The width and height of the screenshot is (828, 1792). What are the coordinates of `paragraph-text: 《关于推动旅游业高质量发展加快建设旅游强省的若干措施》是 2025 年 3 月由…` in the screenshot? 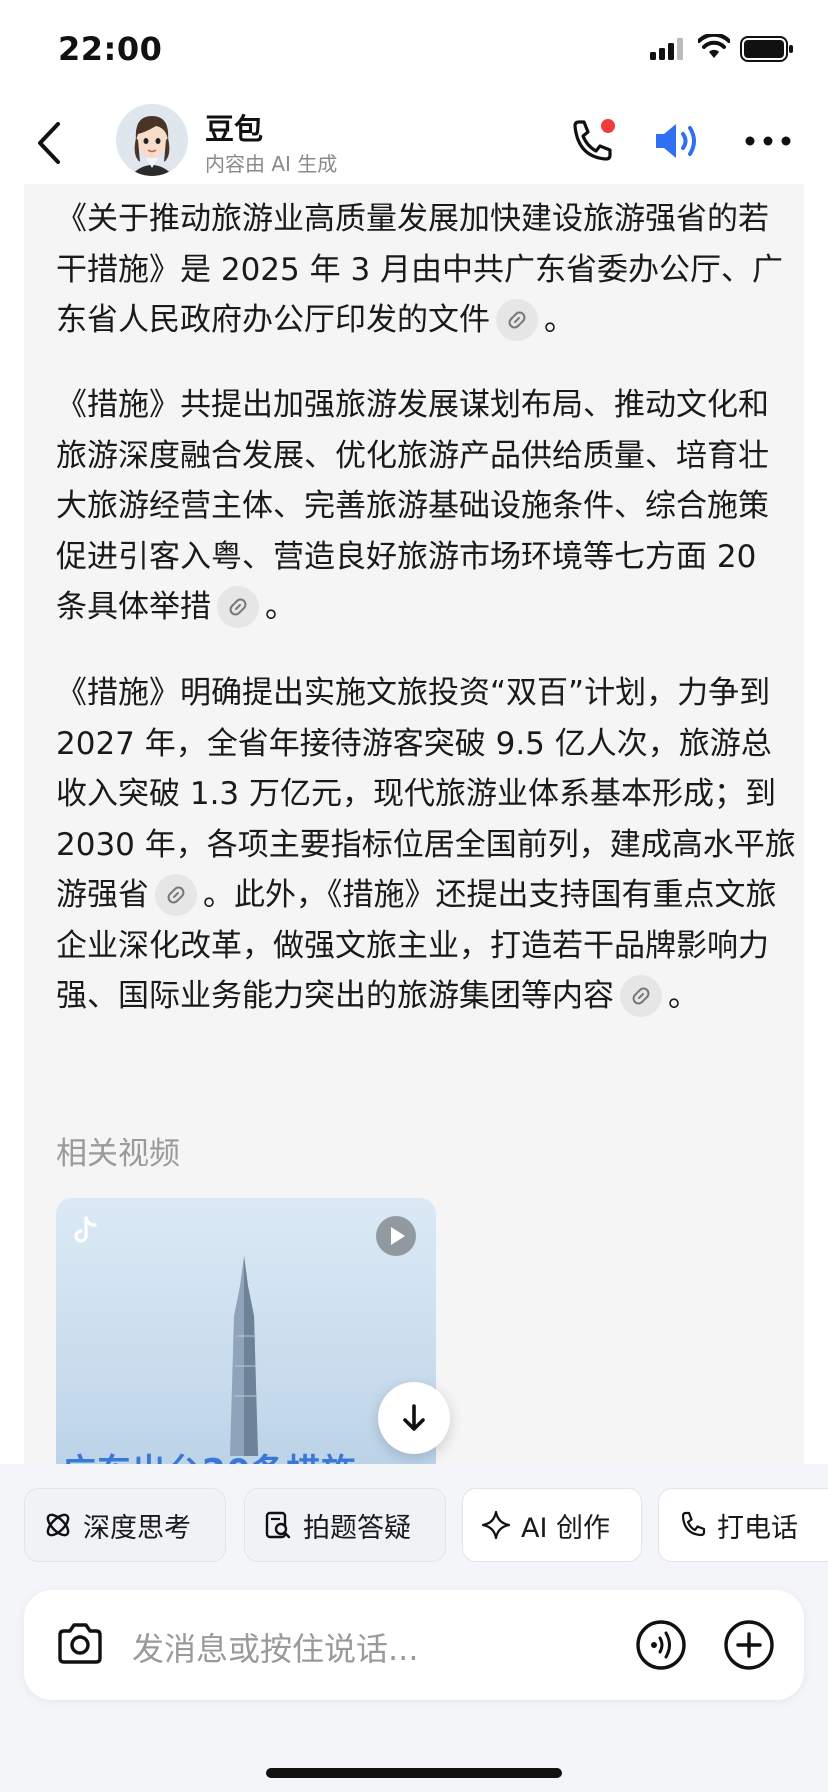 It's located at (420, 269).